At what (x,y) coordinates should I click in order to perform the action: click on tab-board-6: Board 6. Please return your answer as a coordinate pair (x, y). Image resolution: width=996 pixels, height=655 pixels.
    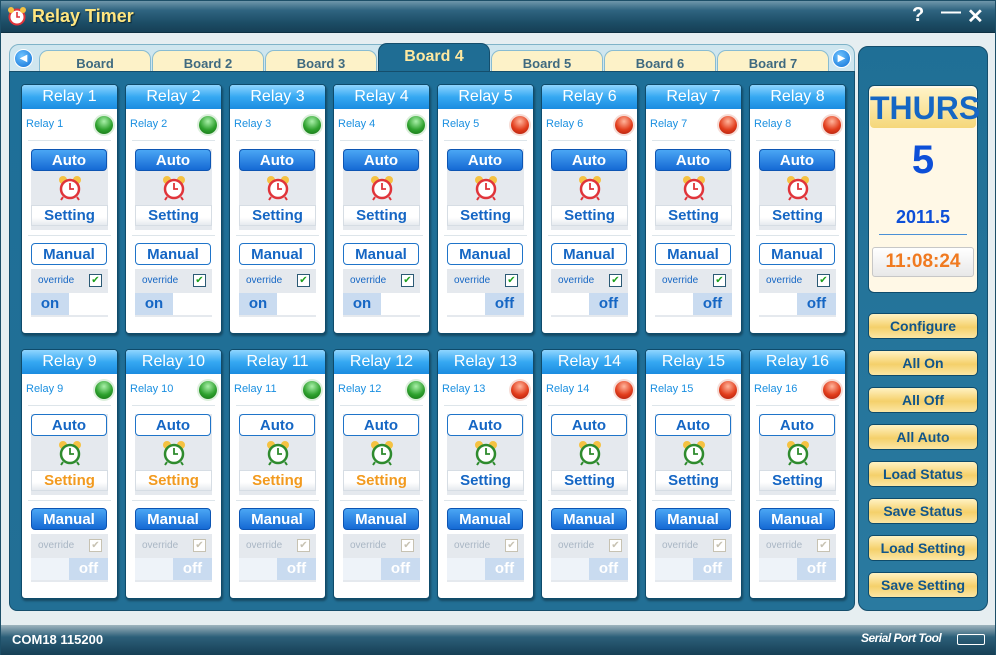
    Looking at the image, I should click on (660, 61).